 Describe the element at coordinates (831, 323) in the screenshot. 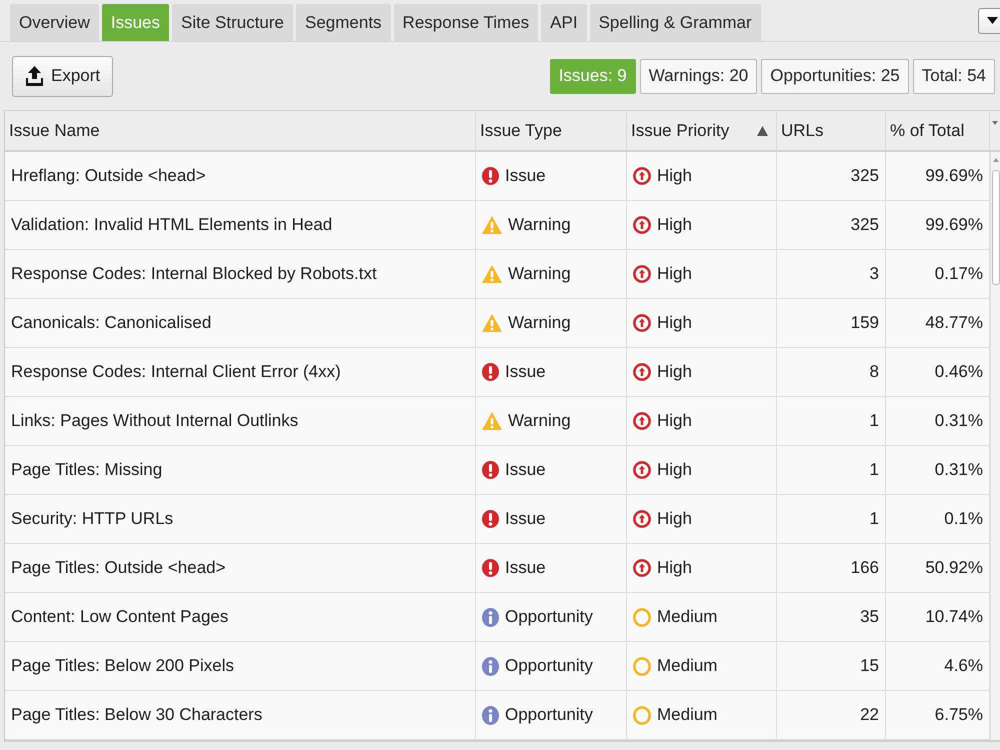

I see `table-cell: 159` at that location.